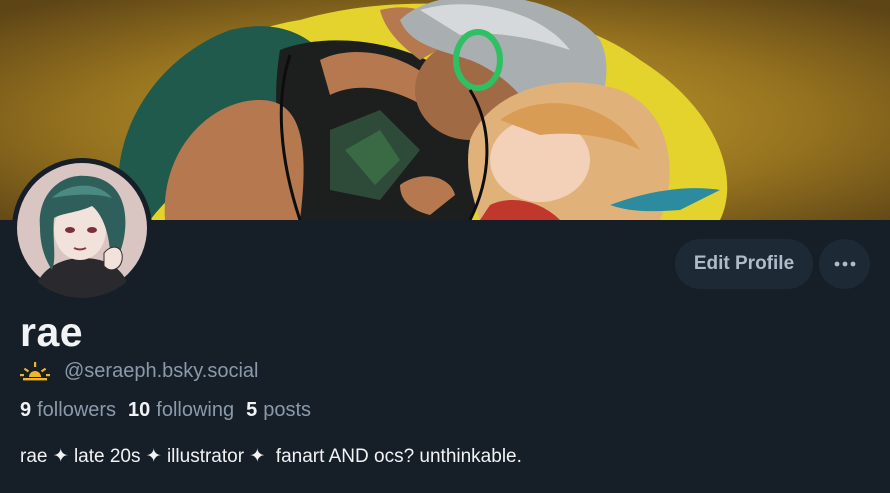 The height and width of the screenshot is (493, 890). What do you see at coordinates (195, 410) in the screenshot?
I see `following-label: following` at bounding box center [195, 410].